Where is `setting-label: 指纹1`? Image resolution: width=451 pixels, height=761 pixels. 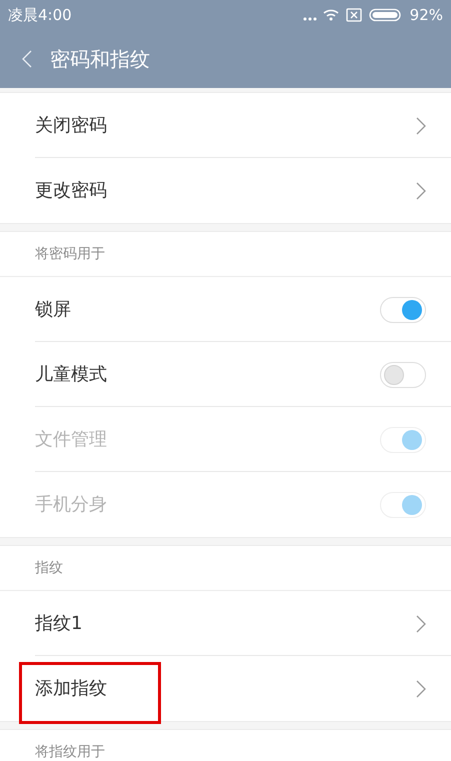
setting-label: 指纹1 is located at coordinates (225, 623).